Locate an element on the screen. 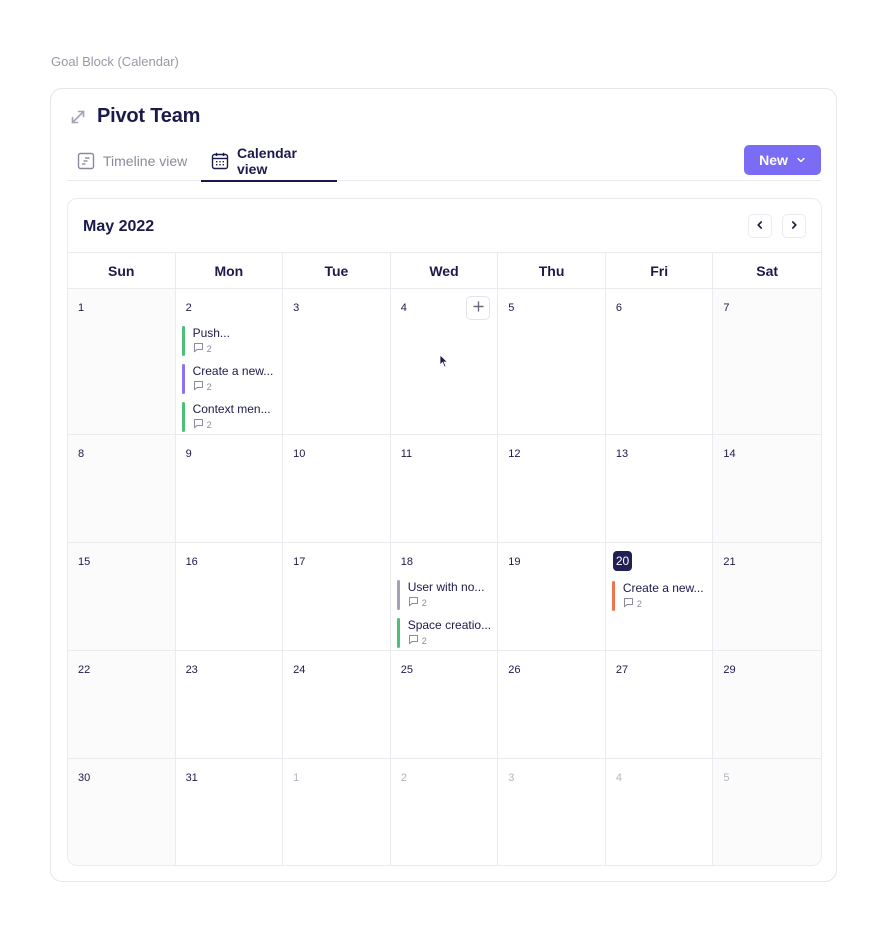 The width and height of the screenshot is (887, 932). calendar-day-cell: 4 is located at coordinates (660, 812).